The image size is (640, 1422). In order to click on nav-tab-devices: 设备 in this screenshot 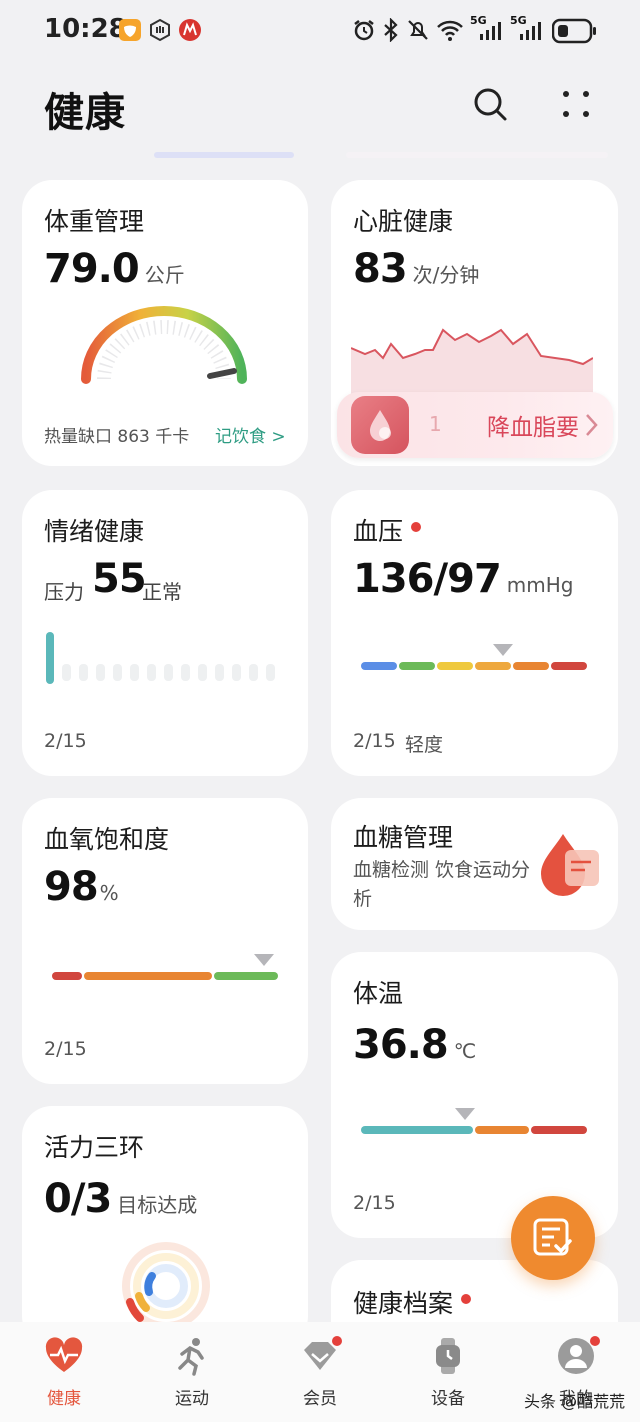, I will do `click(448, 1372)`.